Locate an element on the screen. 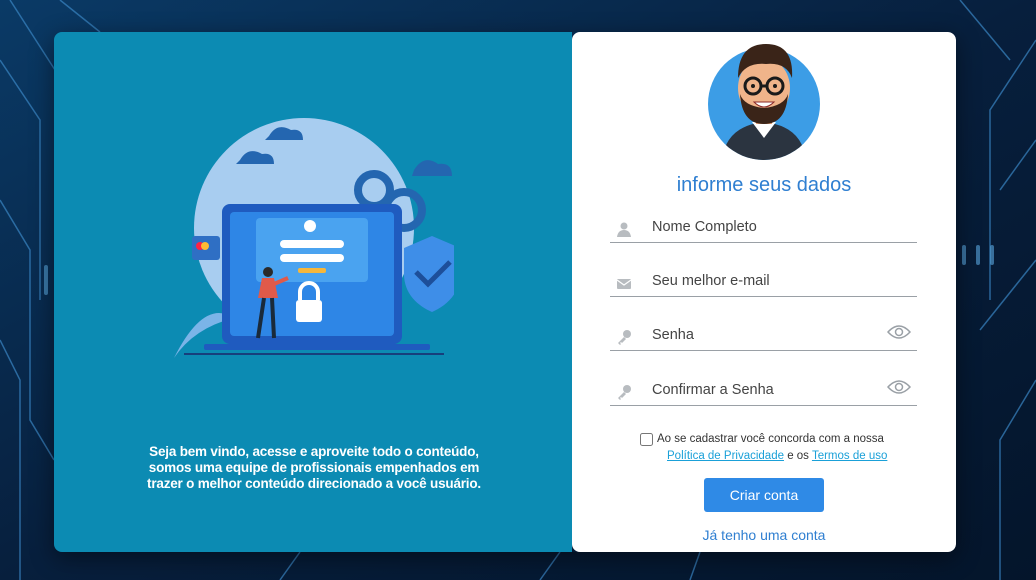 The width and height of the screenshot is (1036, 580). full-name-field is located at coordinates (763, 227).